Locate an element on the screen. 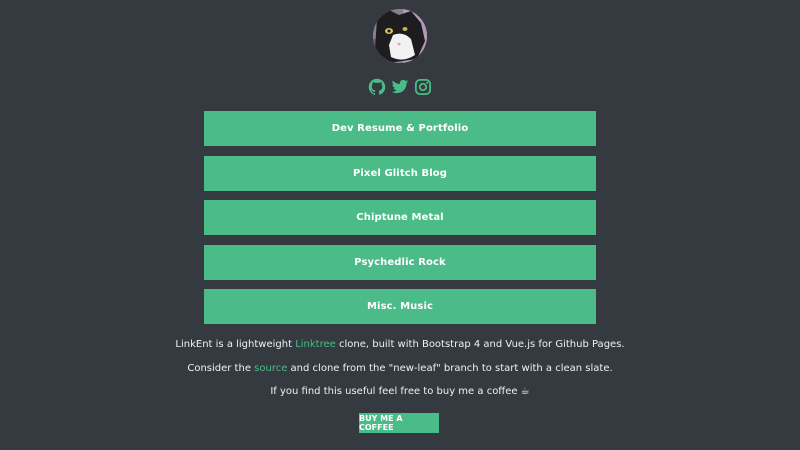 The height and width of the screenshot is (450, 800). buy-coffee-button: BUY ME A COFFEE is located at coordinates (399, 423).